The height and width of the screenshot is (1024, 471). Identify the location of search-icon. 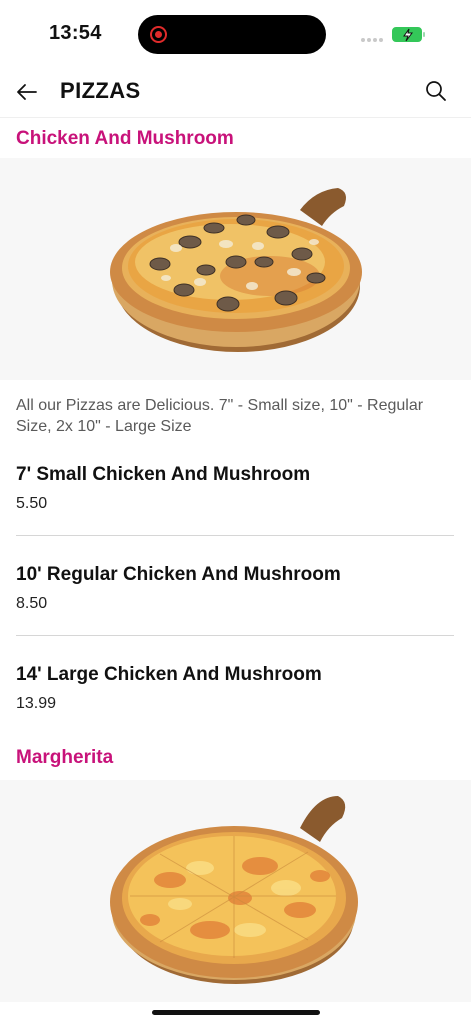
(436, 91).